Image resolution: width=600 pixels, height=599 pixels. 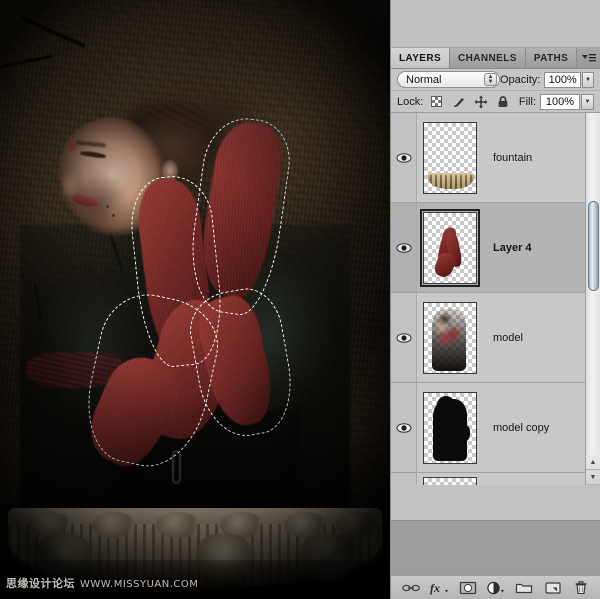 I want to click on new-group-icon, so click(x=524, y=588).